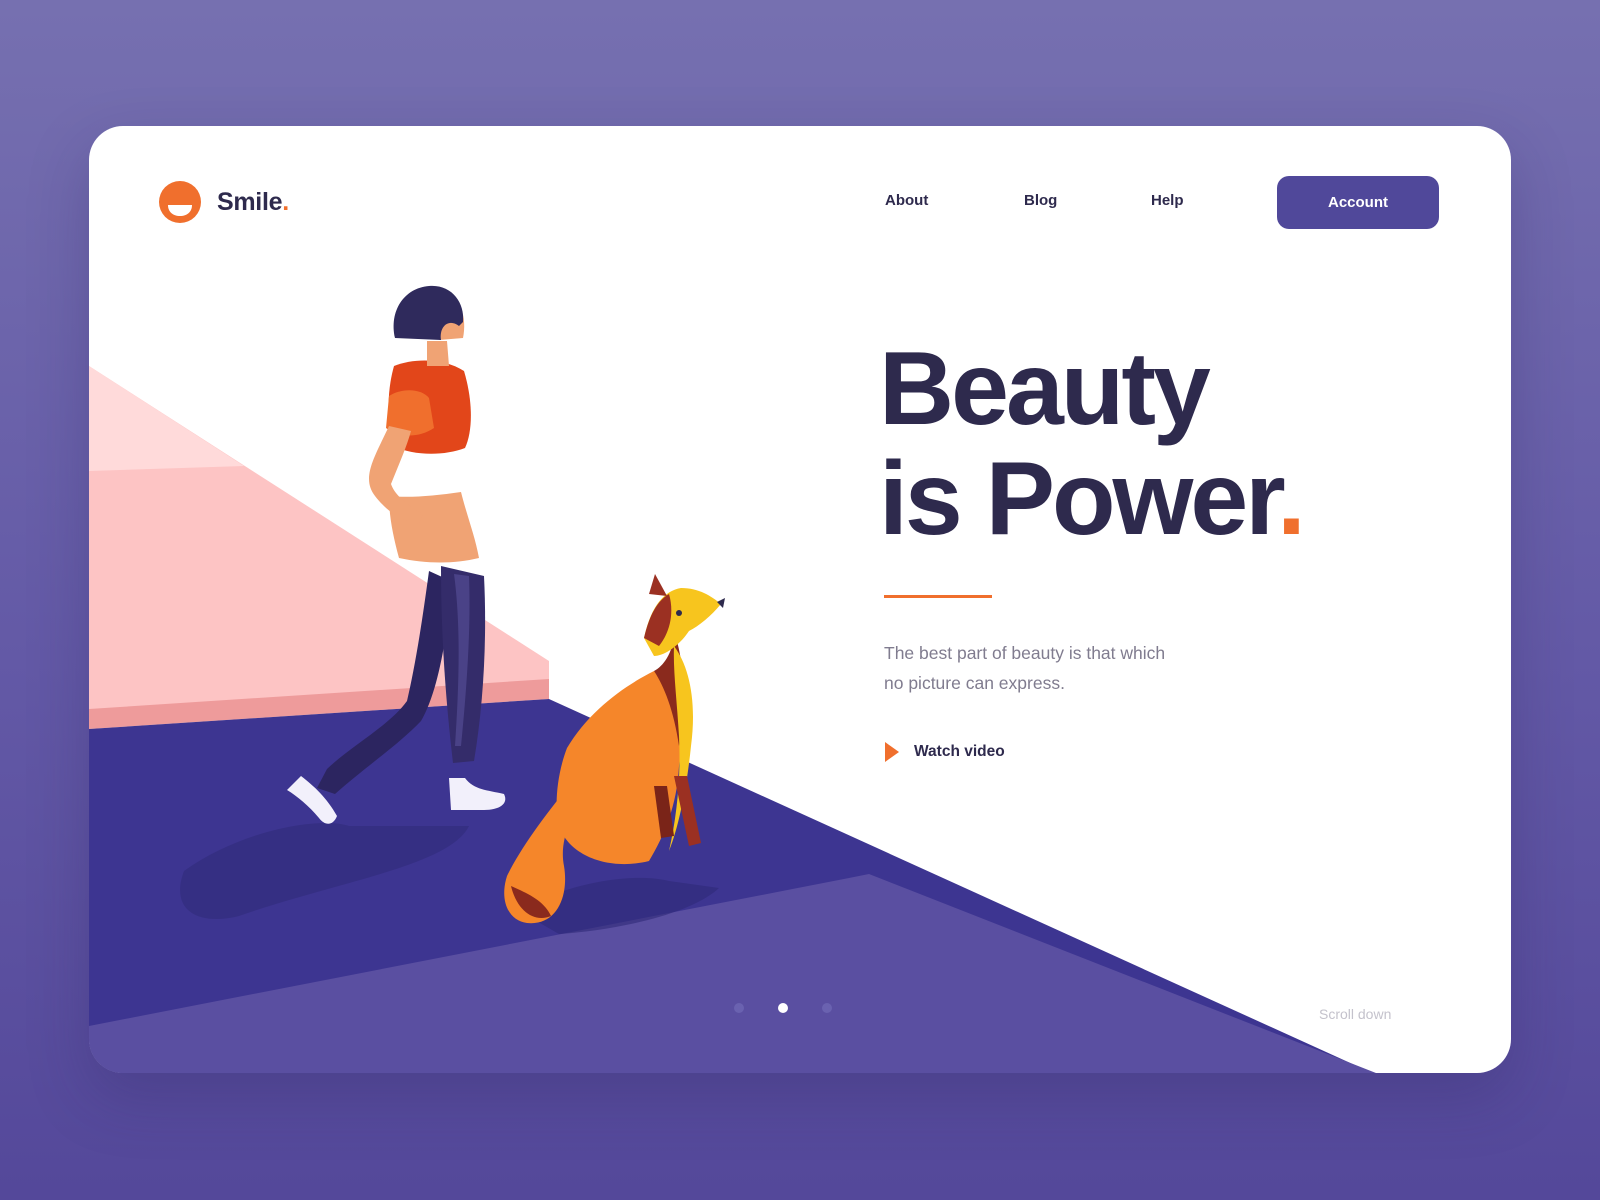 This screenshot has height=1200, width=1600. Describe the element at coordinates (1355, 1014) in the screenshot. I see `scroll-down-link: Scroll down` at that location.